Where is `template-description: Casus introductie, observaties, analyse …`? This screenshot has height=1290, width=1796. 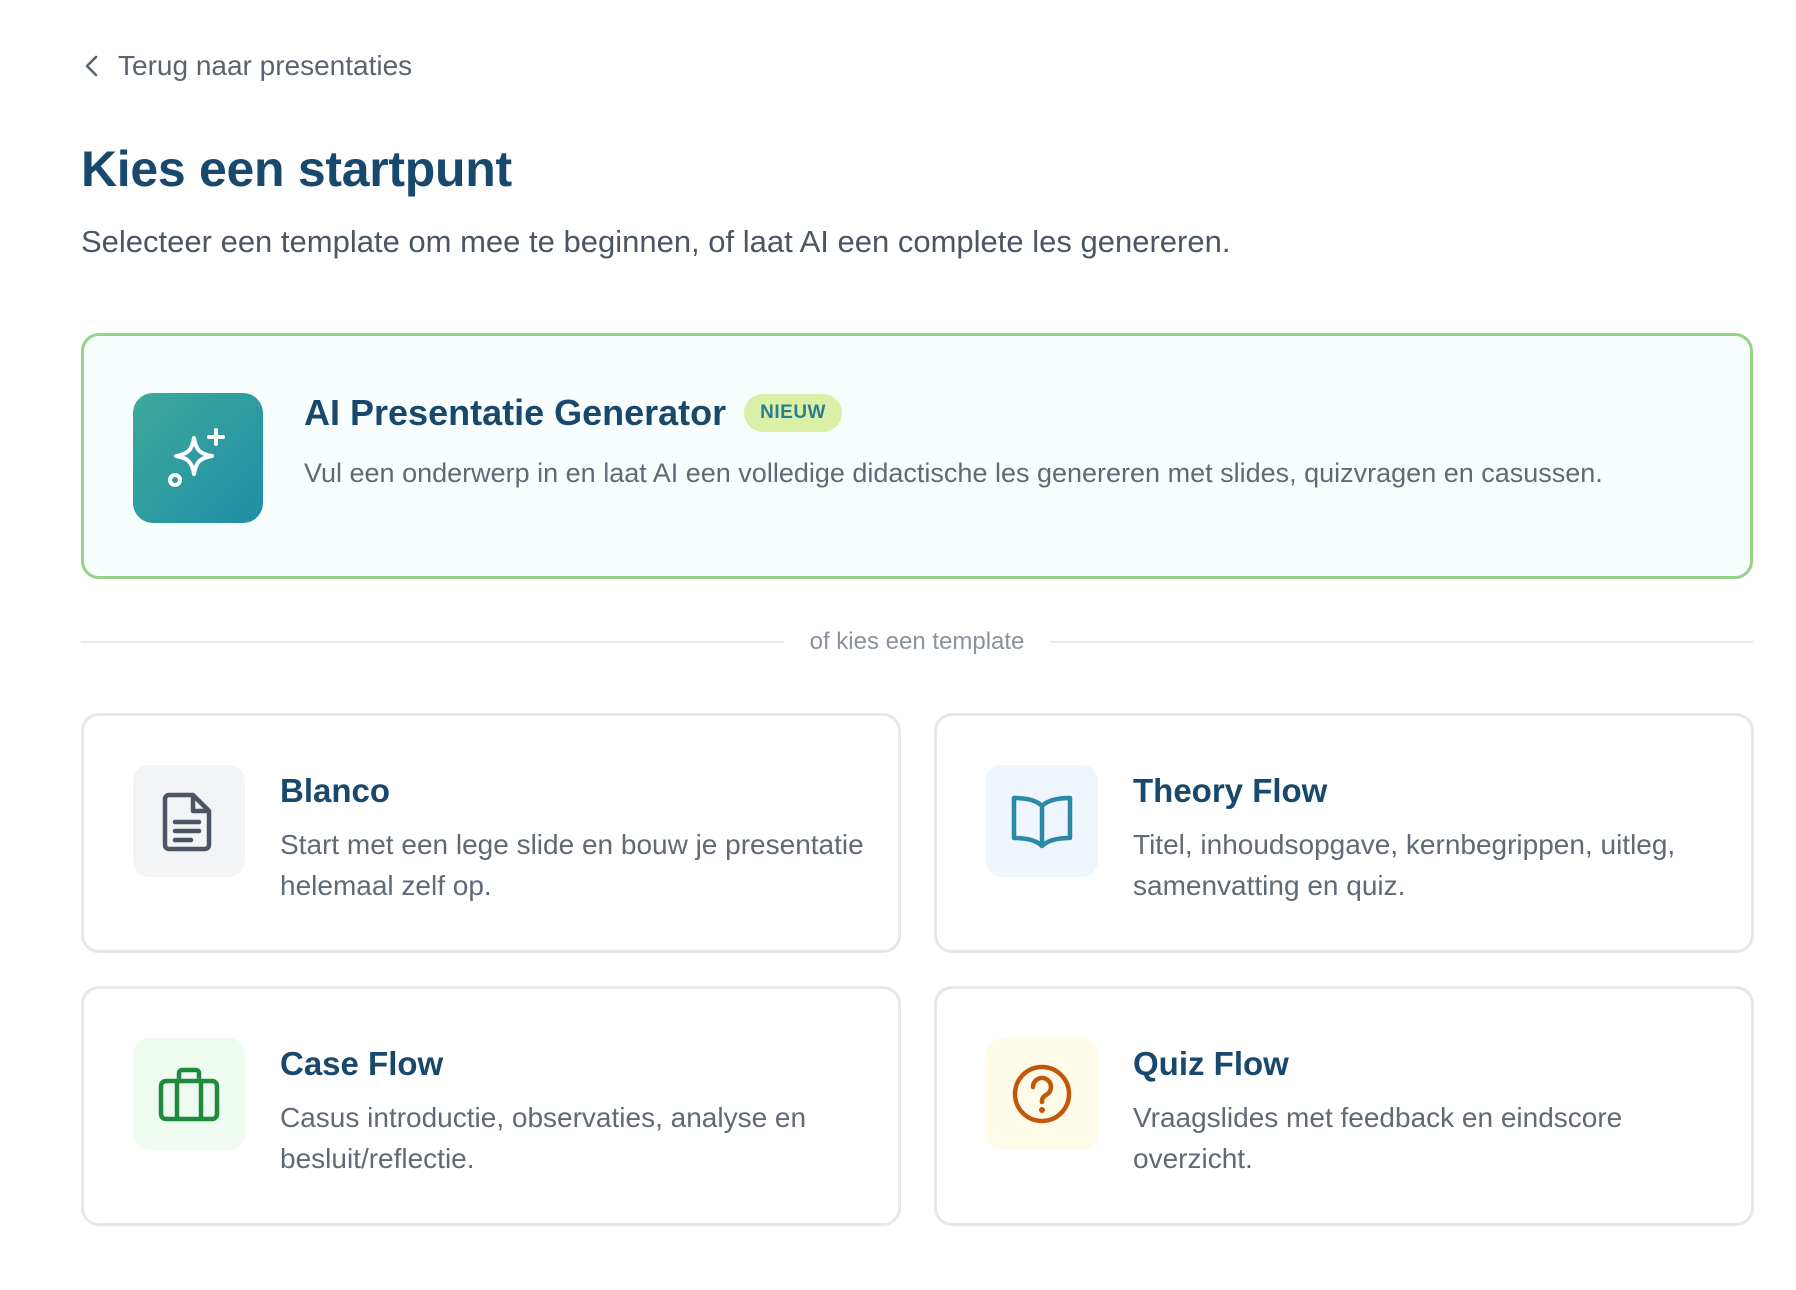 template-description: Casus introductie, observaties, analyse … is located at coordinates (543, 1138).